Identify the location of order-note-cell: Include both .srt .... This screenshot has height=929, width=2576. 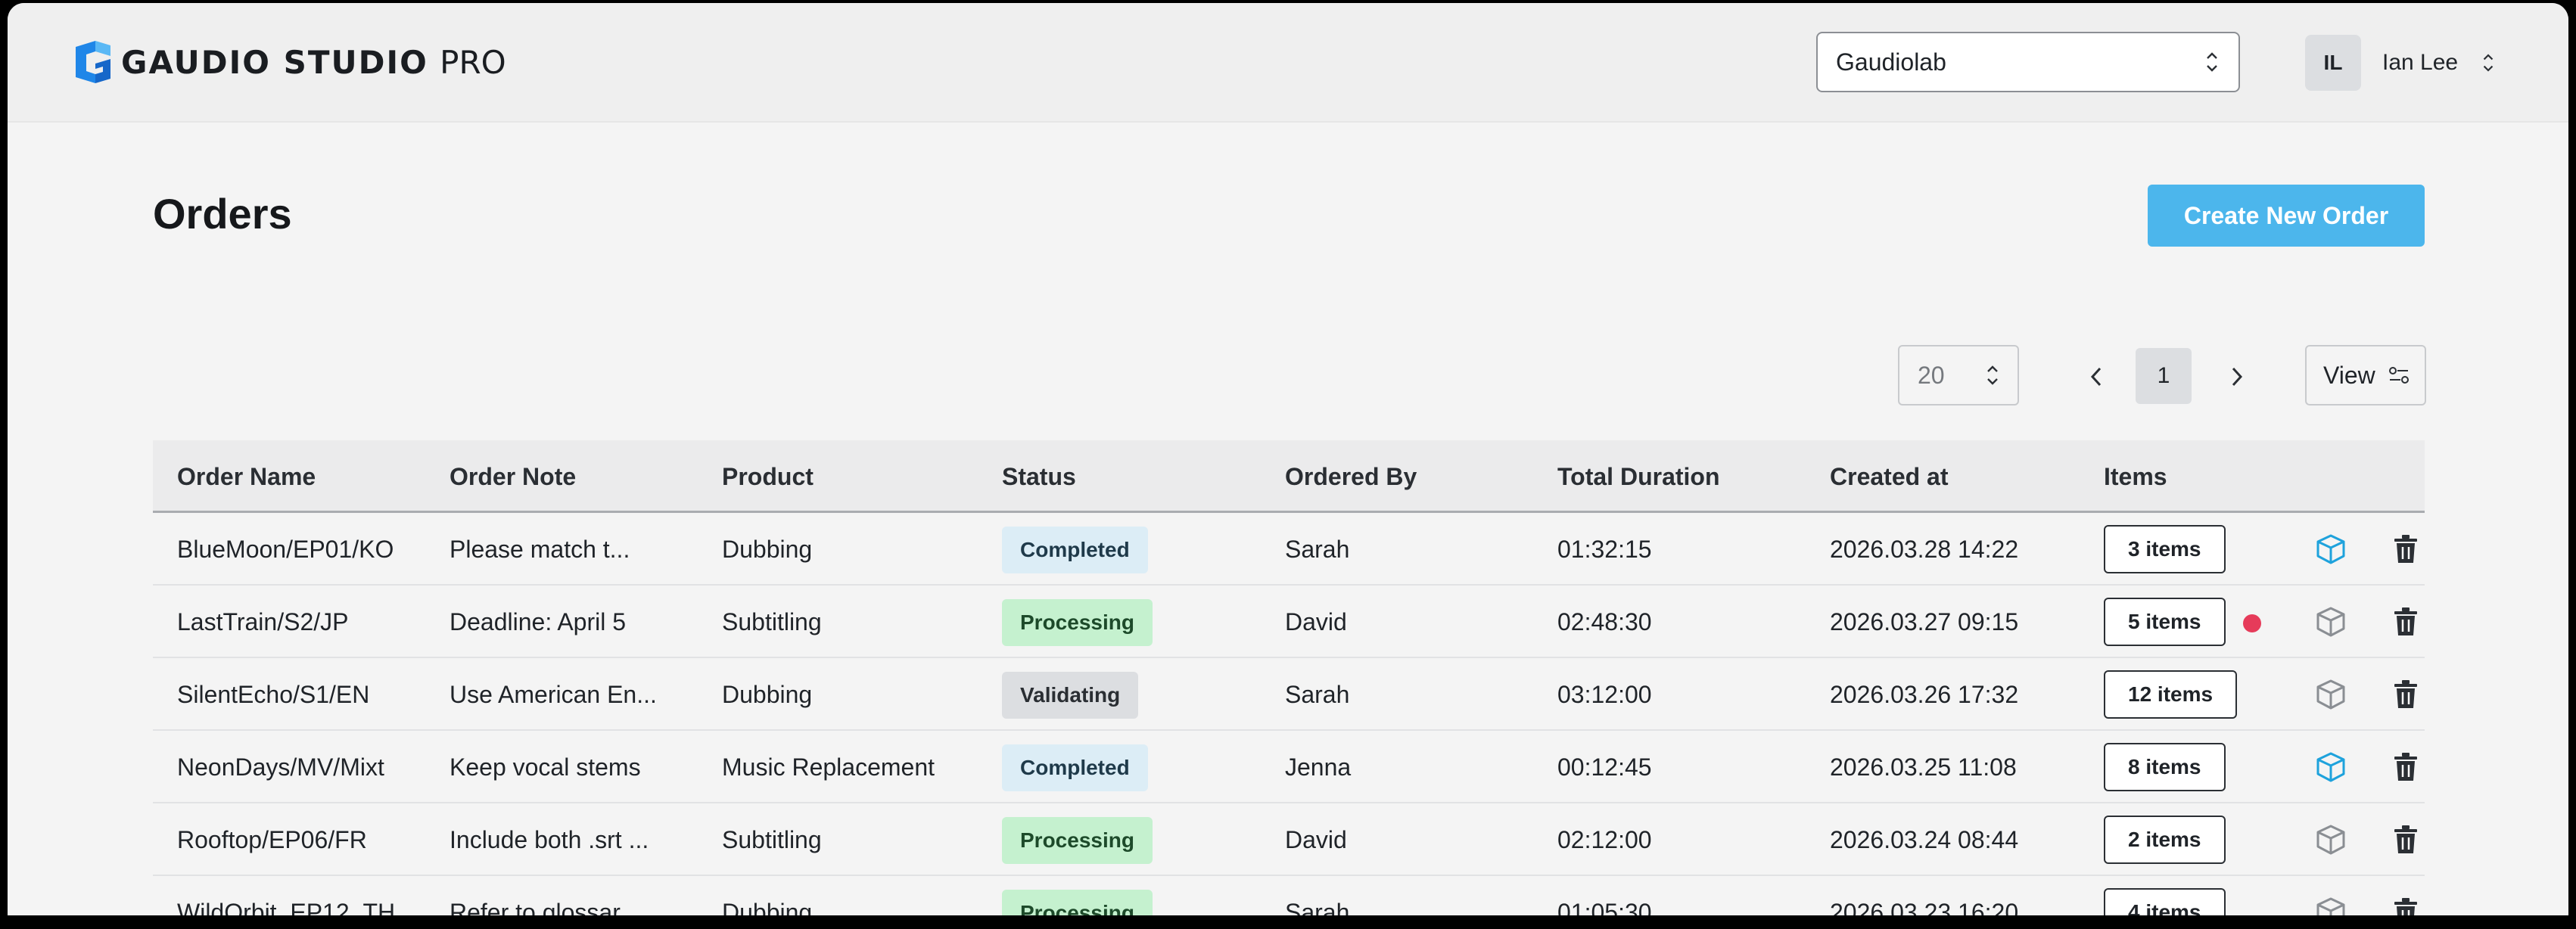
(549, 839).